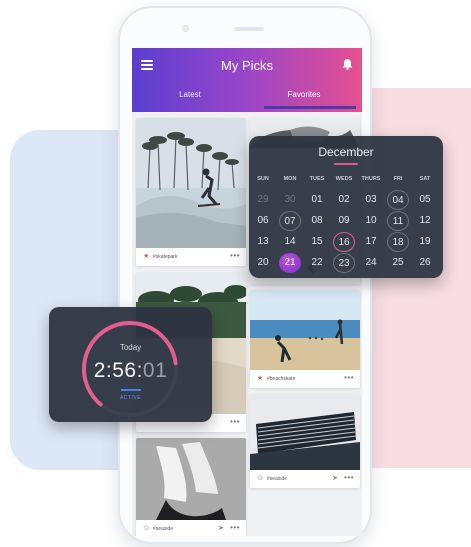 This screenshot has width=471, height=547. Describe the element at coordinates (130, 398) in the screenshot. I see `timer-status: ACTIVE` at that location.